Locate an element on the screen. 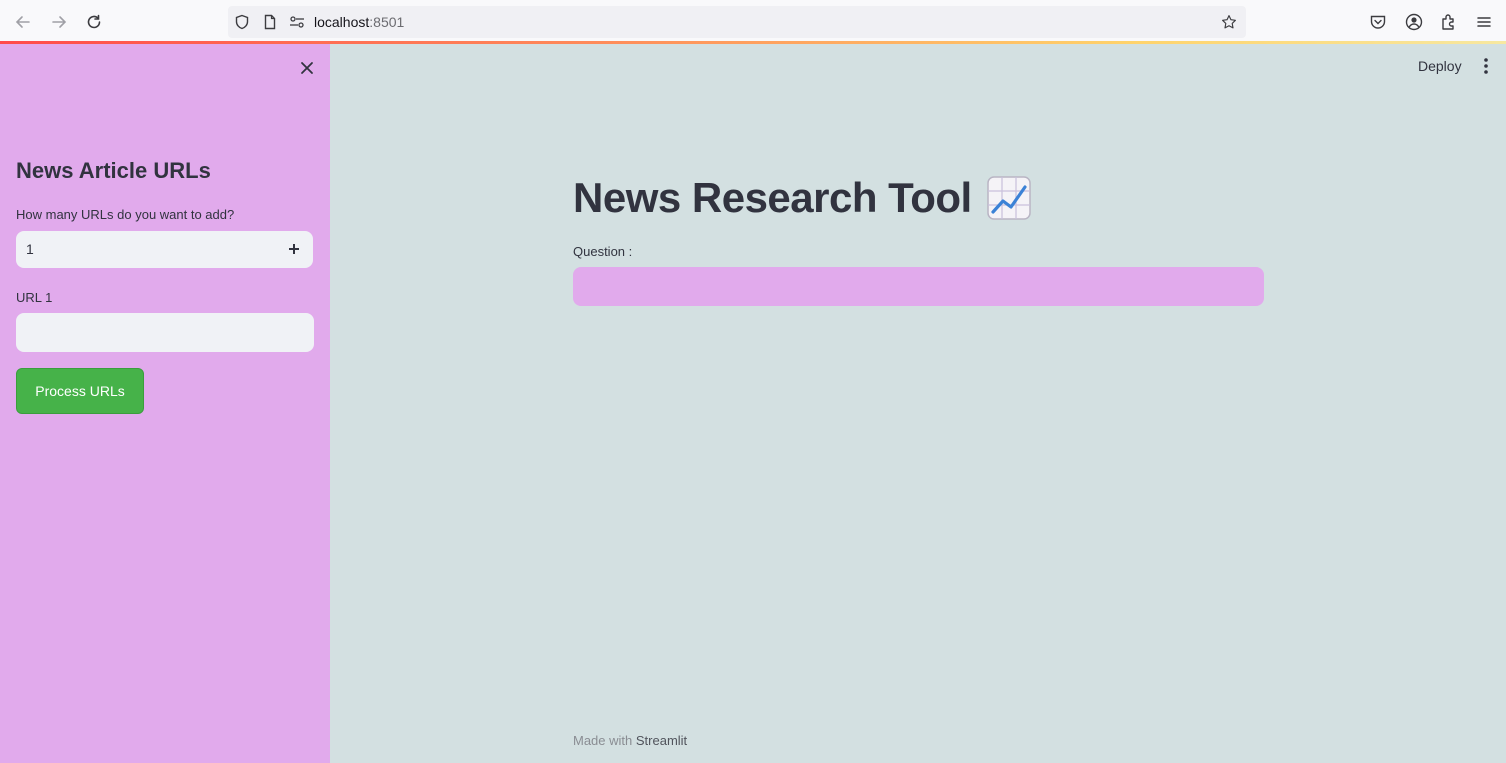 Image resolution: width=1506 pixels, height=763 pixels. sidebar-title: News Article URLs is located at coordinates (113, 170).